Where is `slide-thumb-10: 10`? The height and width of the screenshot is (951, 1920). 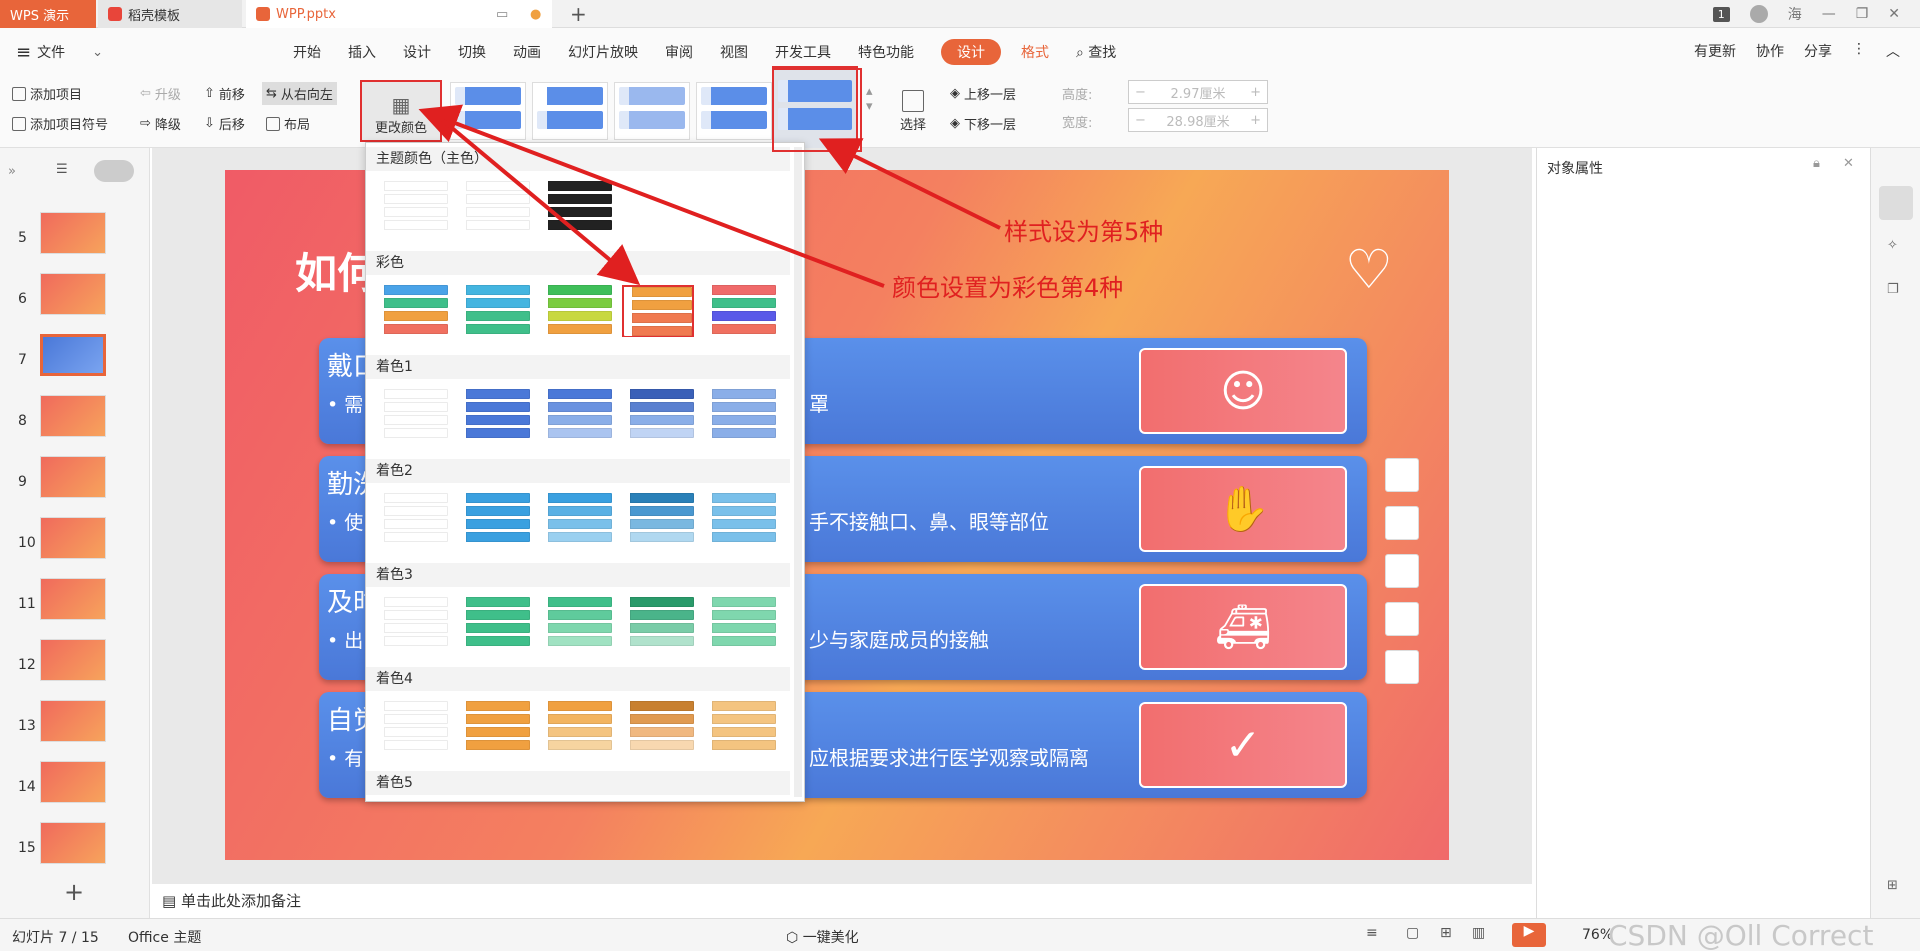 slide-thumb-10: 10 is located at coordinates (75, 545).